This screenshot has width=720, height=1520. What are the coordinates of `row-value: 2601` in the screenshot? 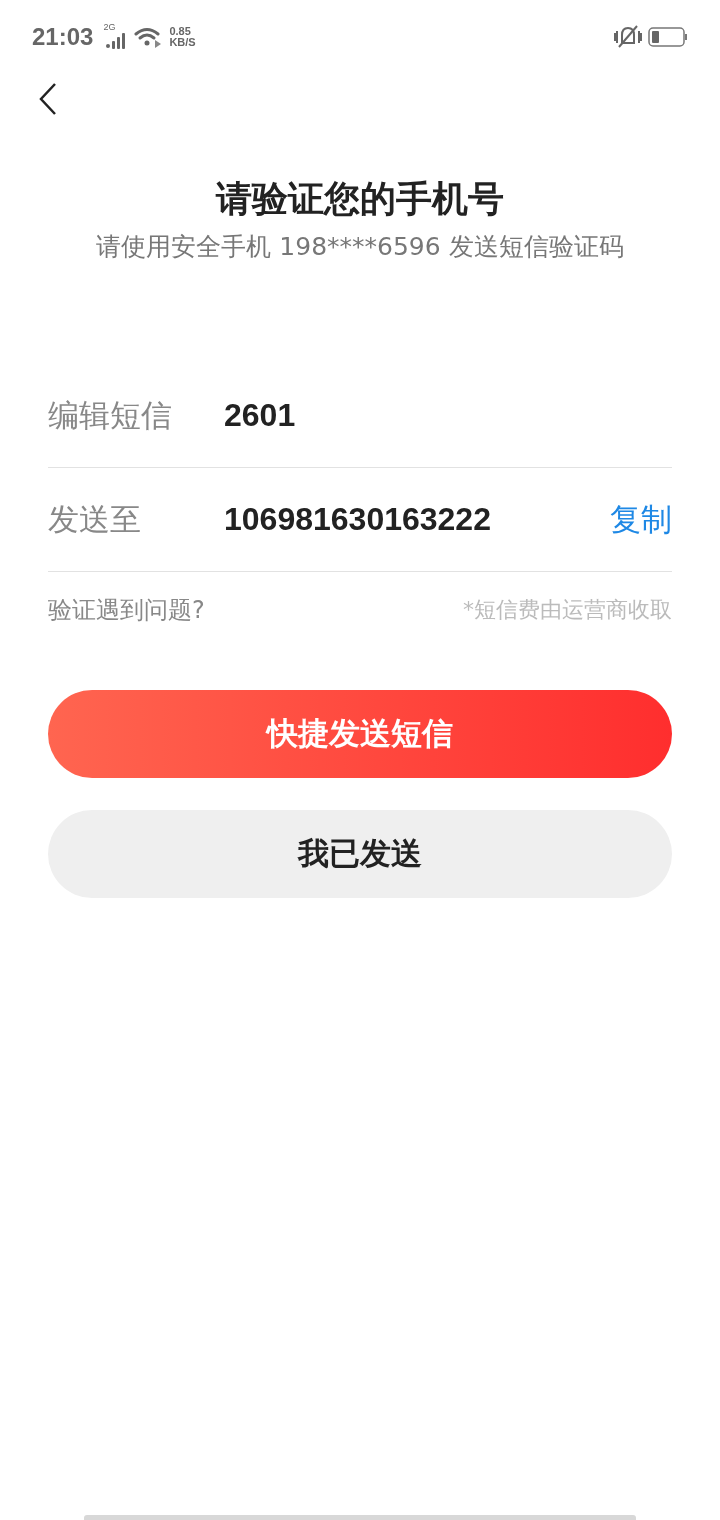 It's located at (260, 415).